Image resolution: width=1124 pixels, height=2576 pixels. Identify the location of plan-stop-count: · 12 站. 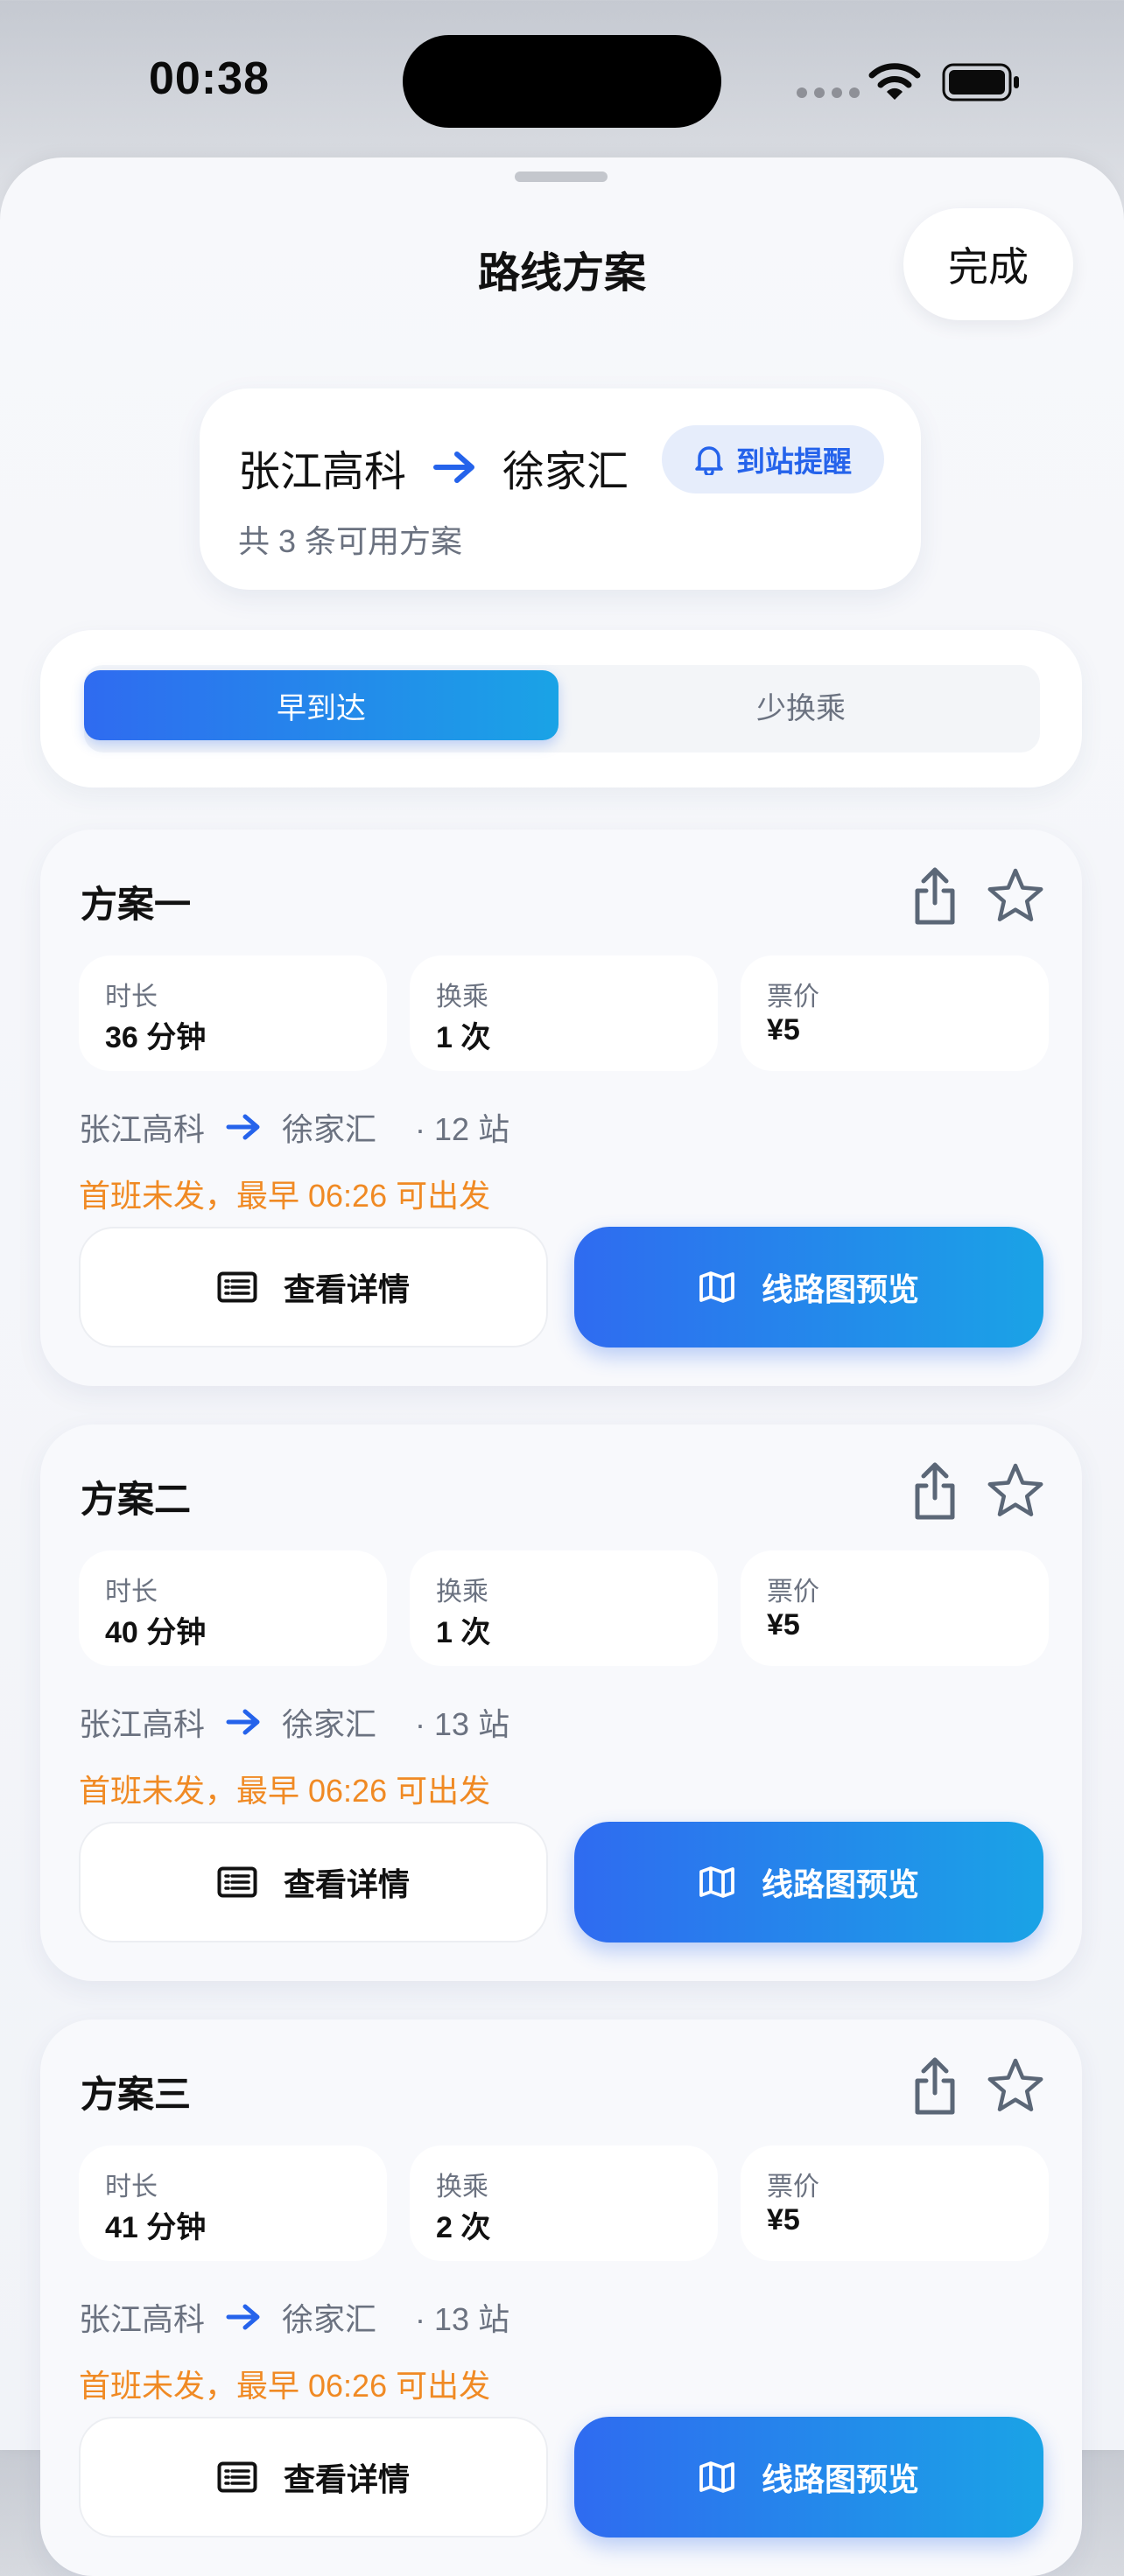
(462, 1129).